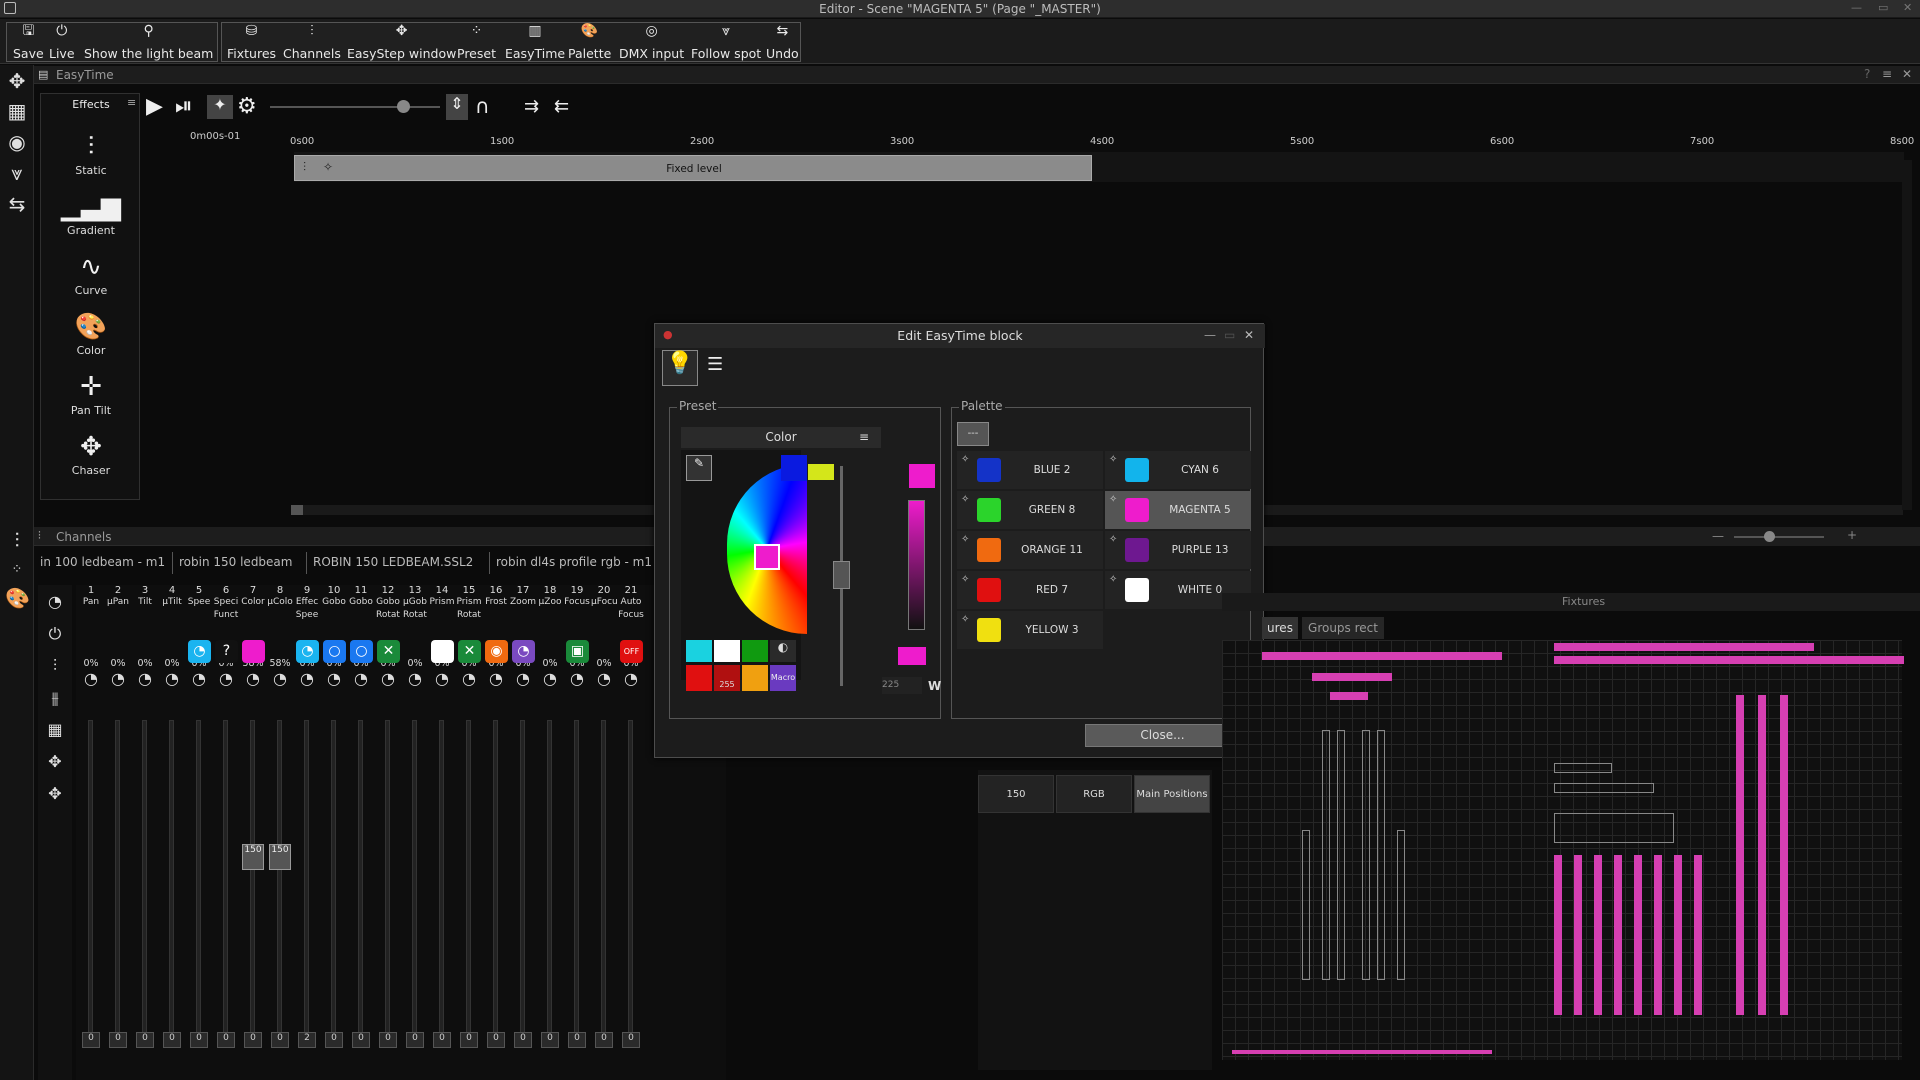 The image size is (1920, 1080). Describe the element at coordinates (1178, 550) in the screenshot. I see `palette-item-purple-13: ✧ PURPLE 13` at that location.